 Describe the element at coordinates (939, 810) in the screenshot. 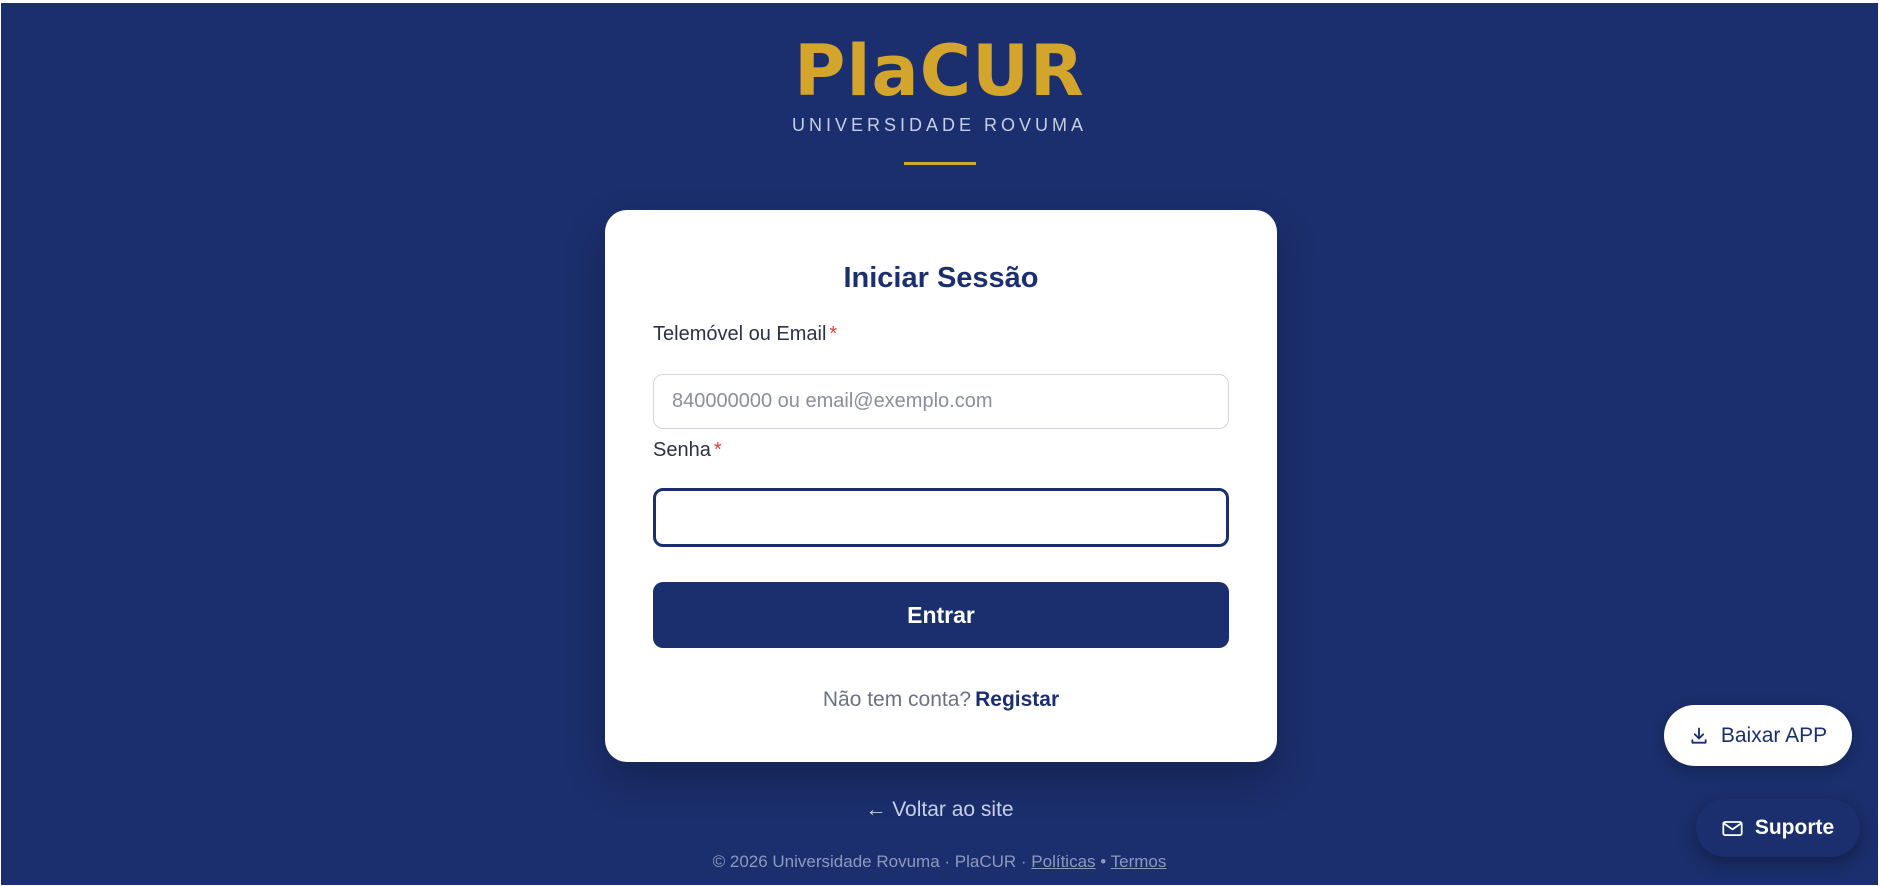

I see `back-to-site-link: ← Voltar ao site` at that location.